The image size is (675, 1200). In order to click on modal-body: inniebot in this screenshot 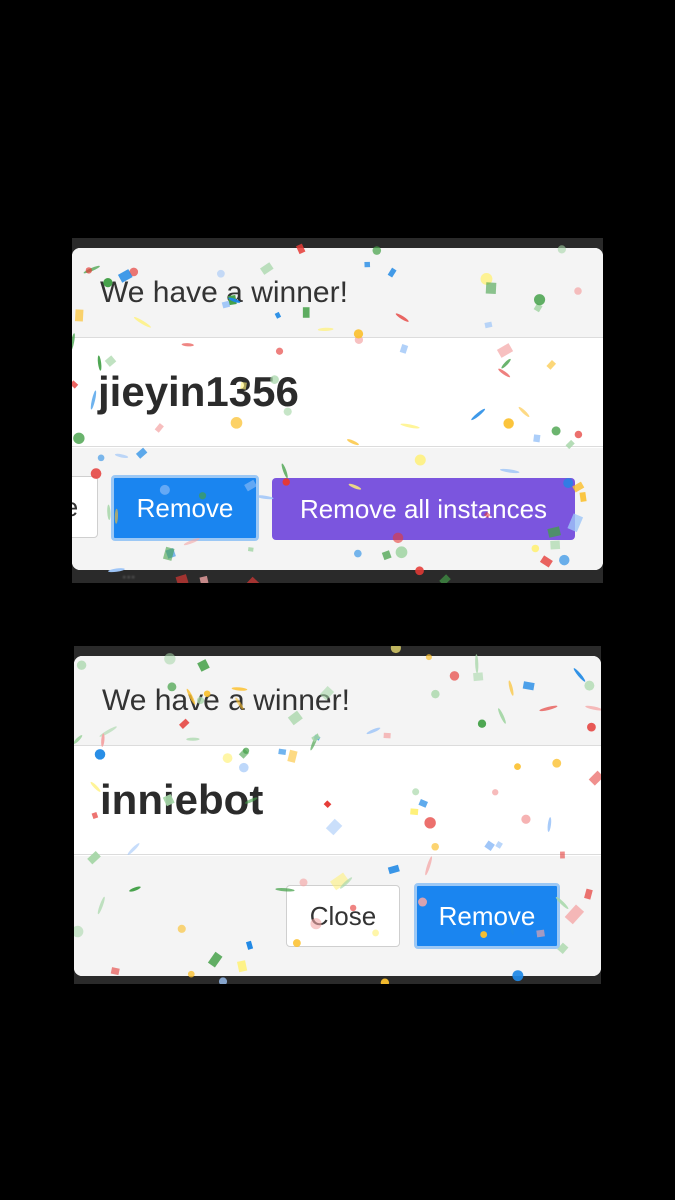, I will do `click(337, 800)`.